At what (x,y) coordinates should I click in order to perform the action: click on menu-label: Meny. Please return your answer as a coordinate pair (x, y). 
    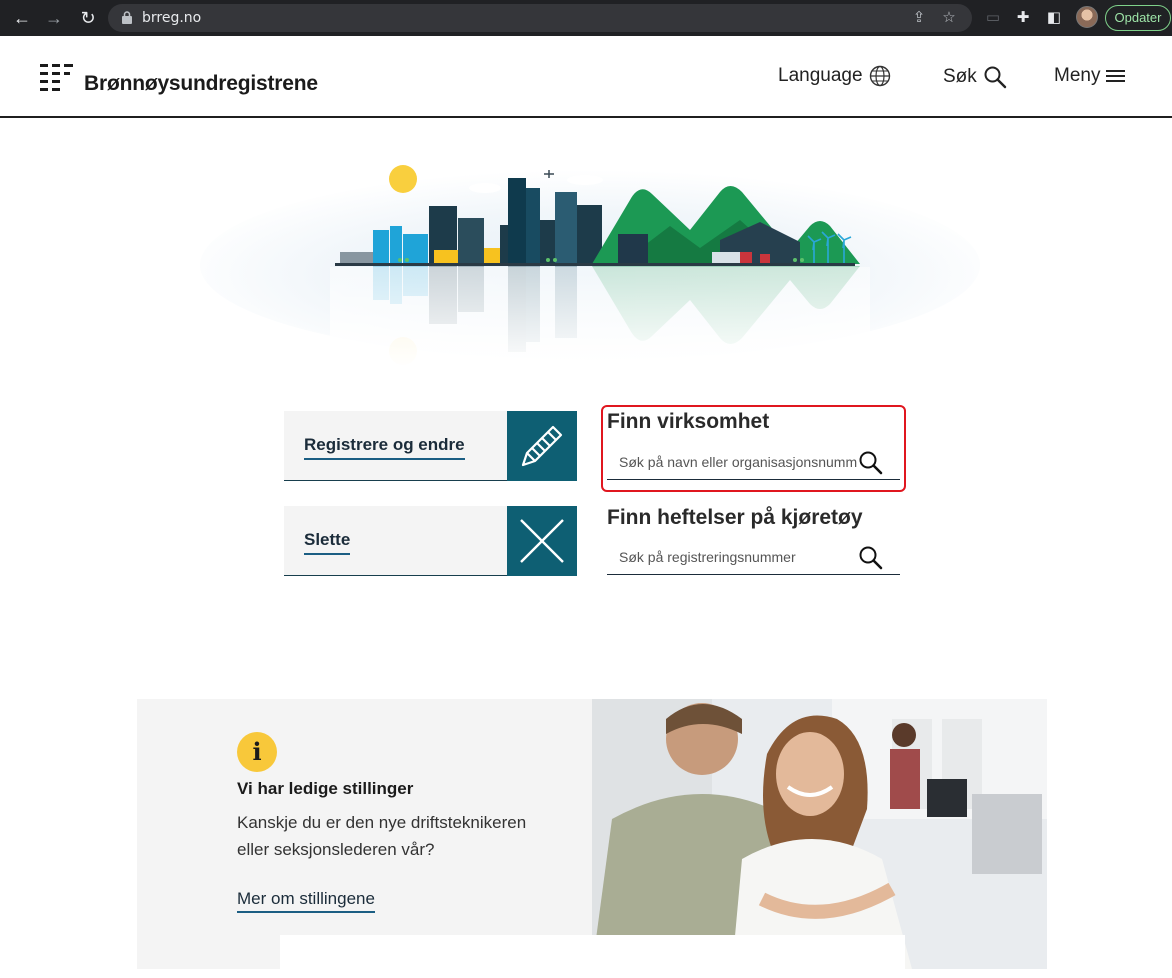
    Looking at the image, I should click on (1077, 75).